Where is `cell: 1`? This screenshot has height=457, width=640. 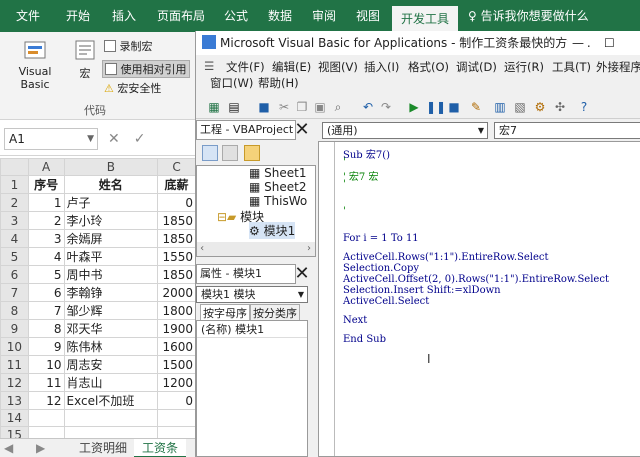 cell: 1 is located at coordinates (46, 202).